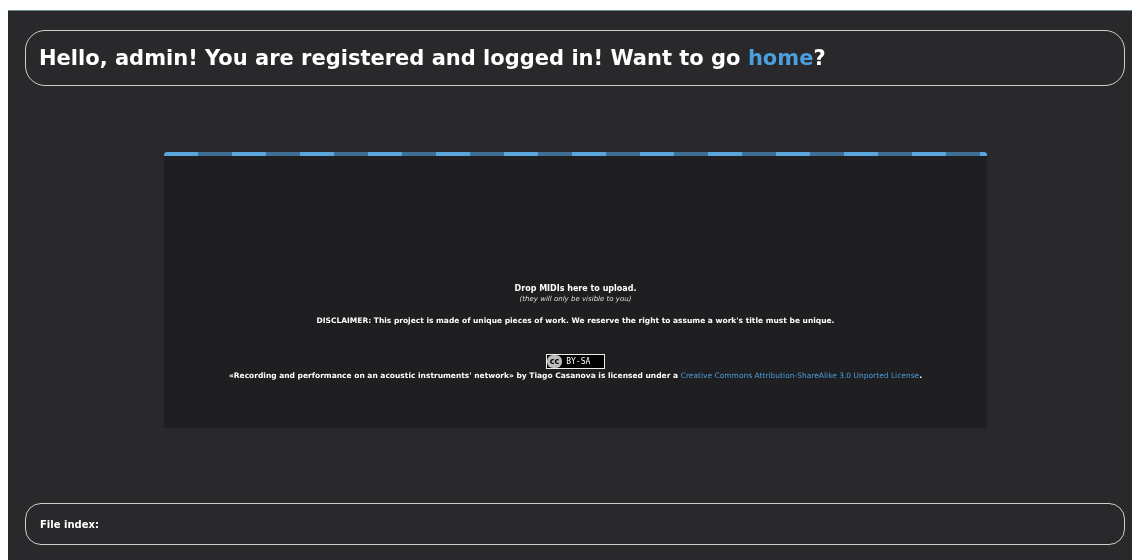 This screenshot has width=1132, height=560. I want to click on license-badge: cc BY-SA, so click(575, 361).